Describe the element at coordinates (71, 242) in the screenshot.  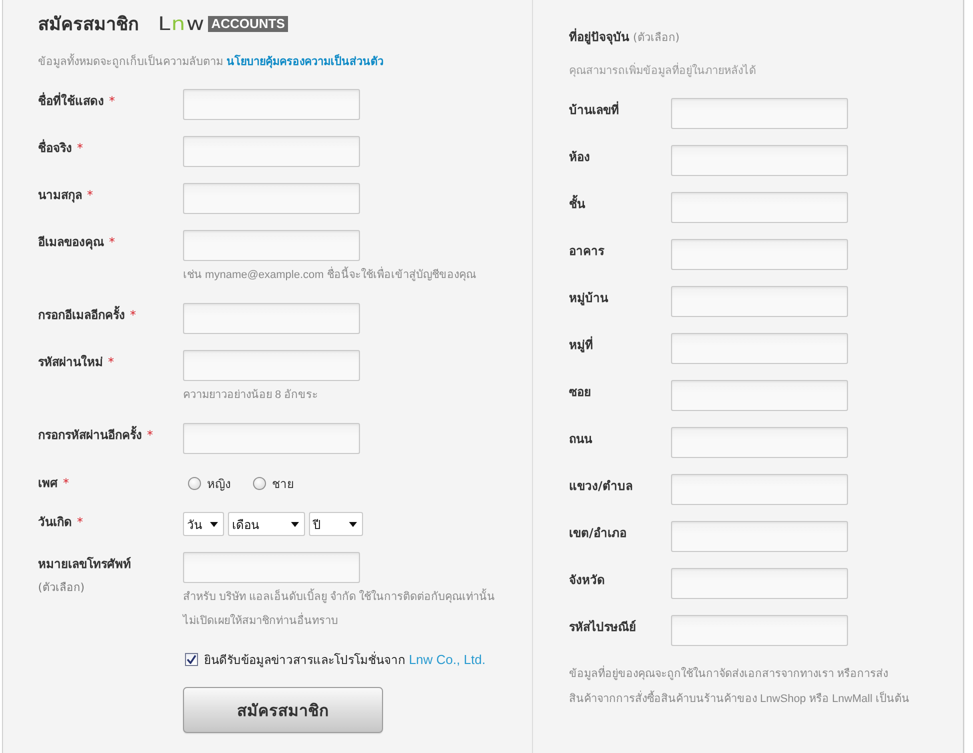
I see `field-label: อีเมลของคุณ` at that location.